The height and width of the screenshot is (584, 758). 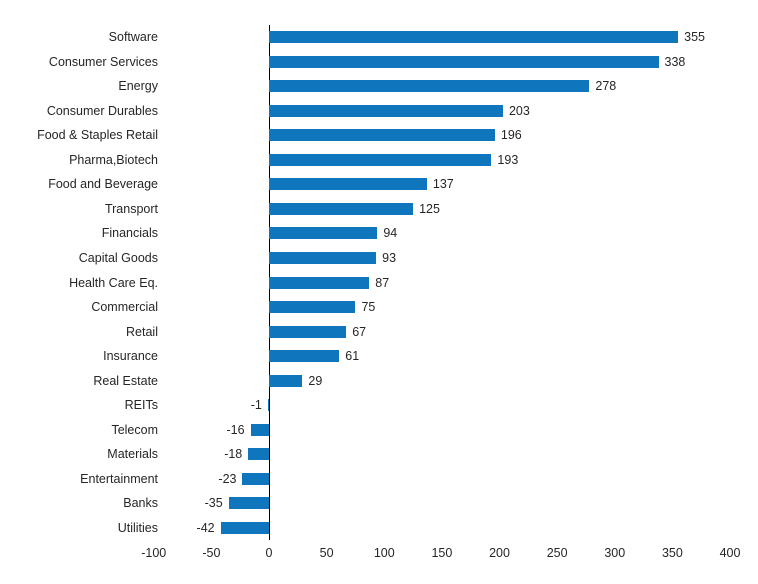 I want to click on x-axis-tick-label: 400, so click(x=730, y=553).